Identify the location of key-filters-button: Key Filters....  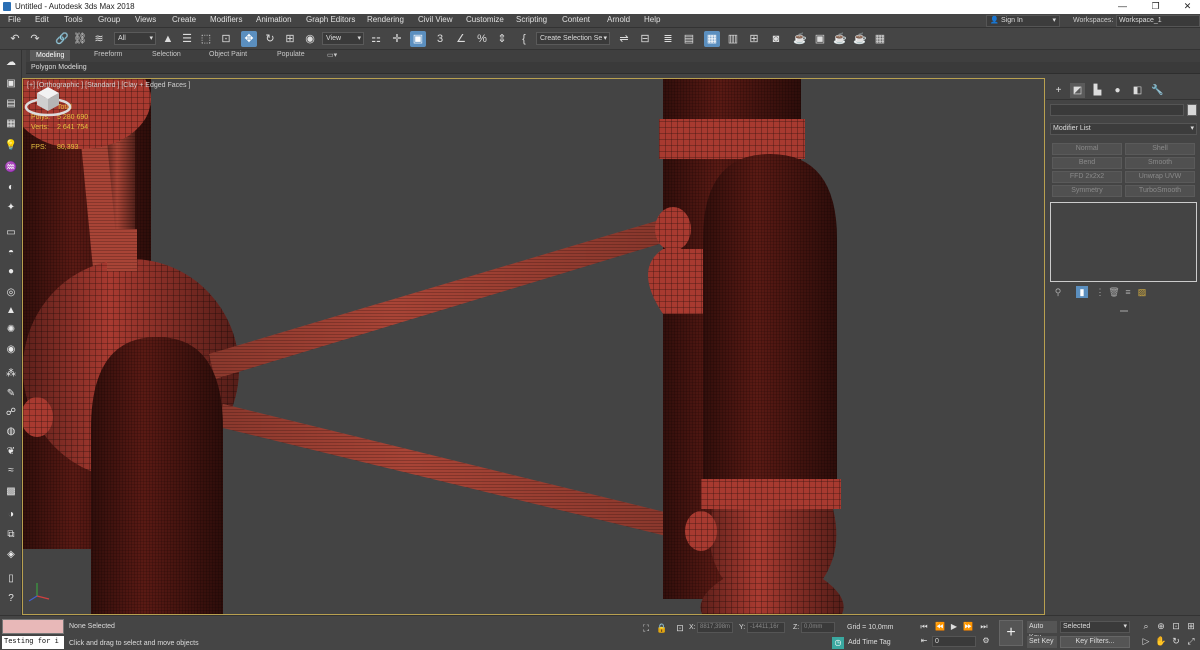
(1095, 642).